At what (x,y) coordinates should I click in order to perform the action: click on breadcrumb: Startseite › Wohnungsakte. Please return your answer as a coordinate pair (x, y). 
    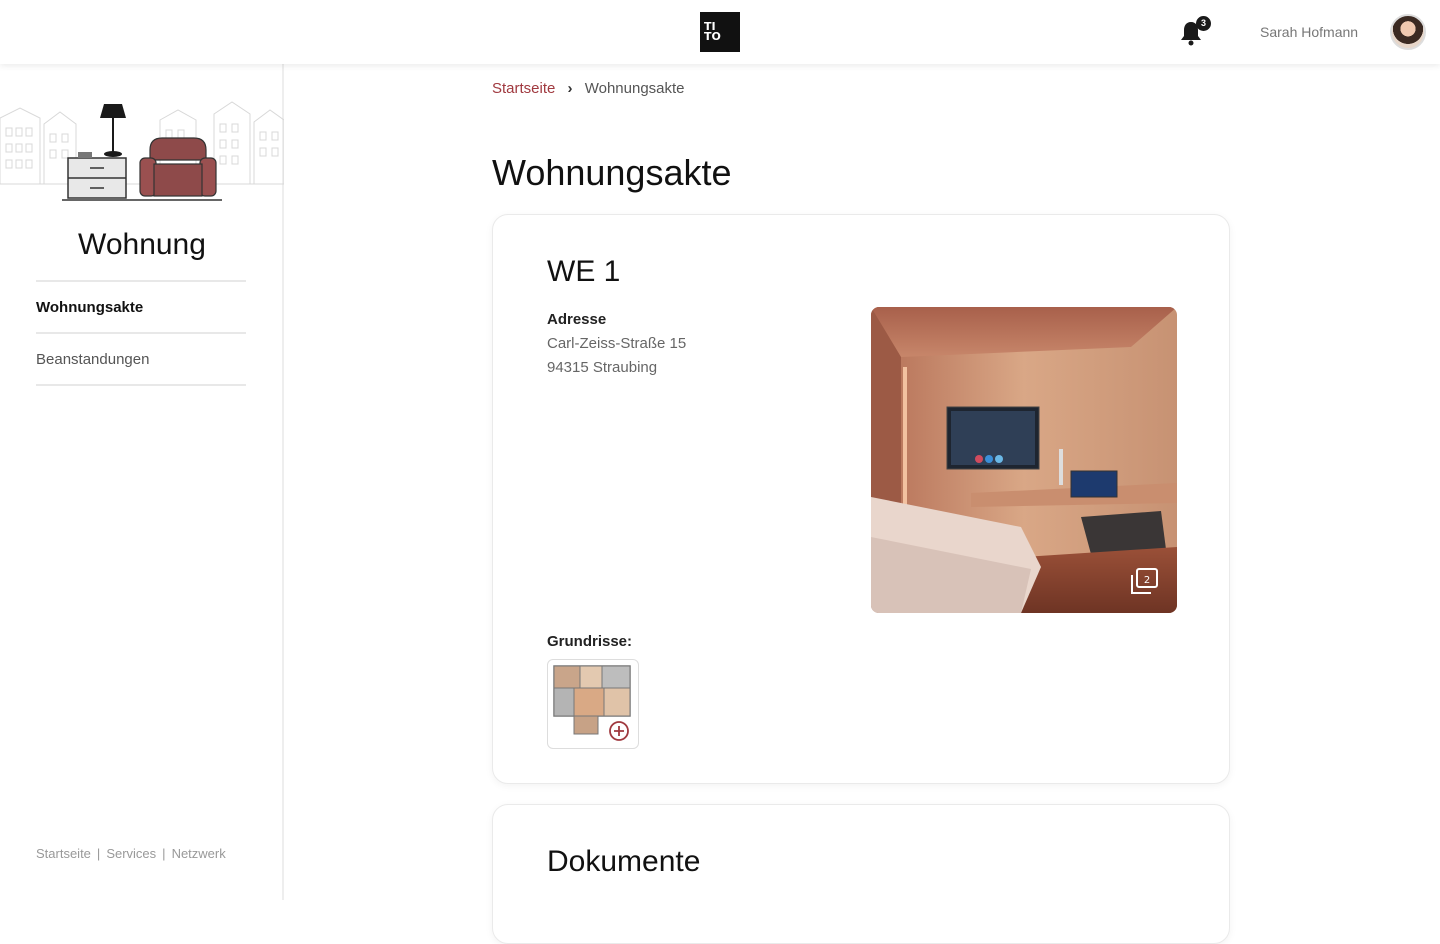
    Looking at the image, I should click on (588, 88).